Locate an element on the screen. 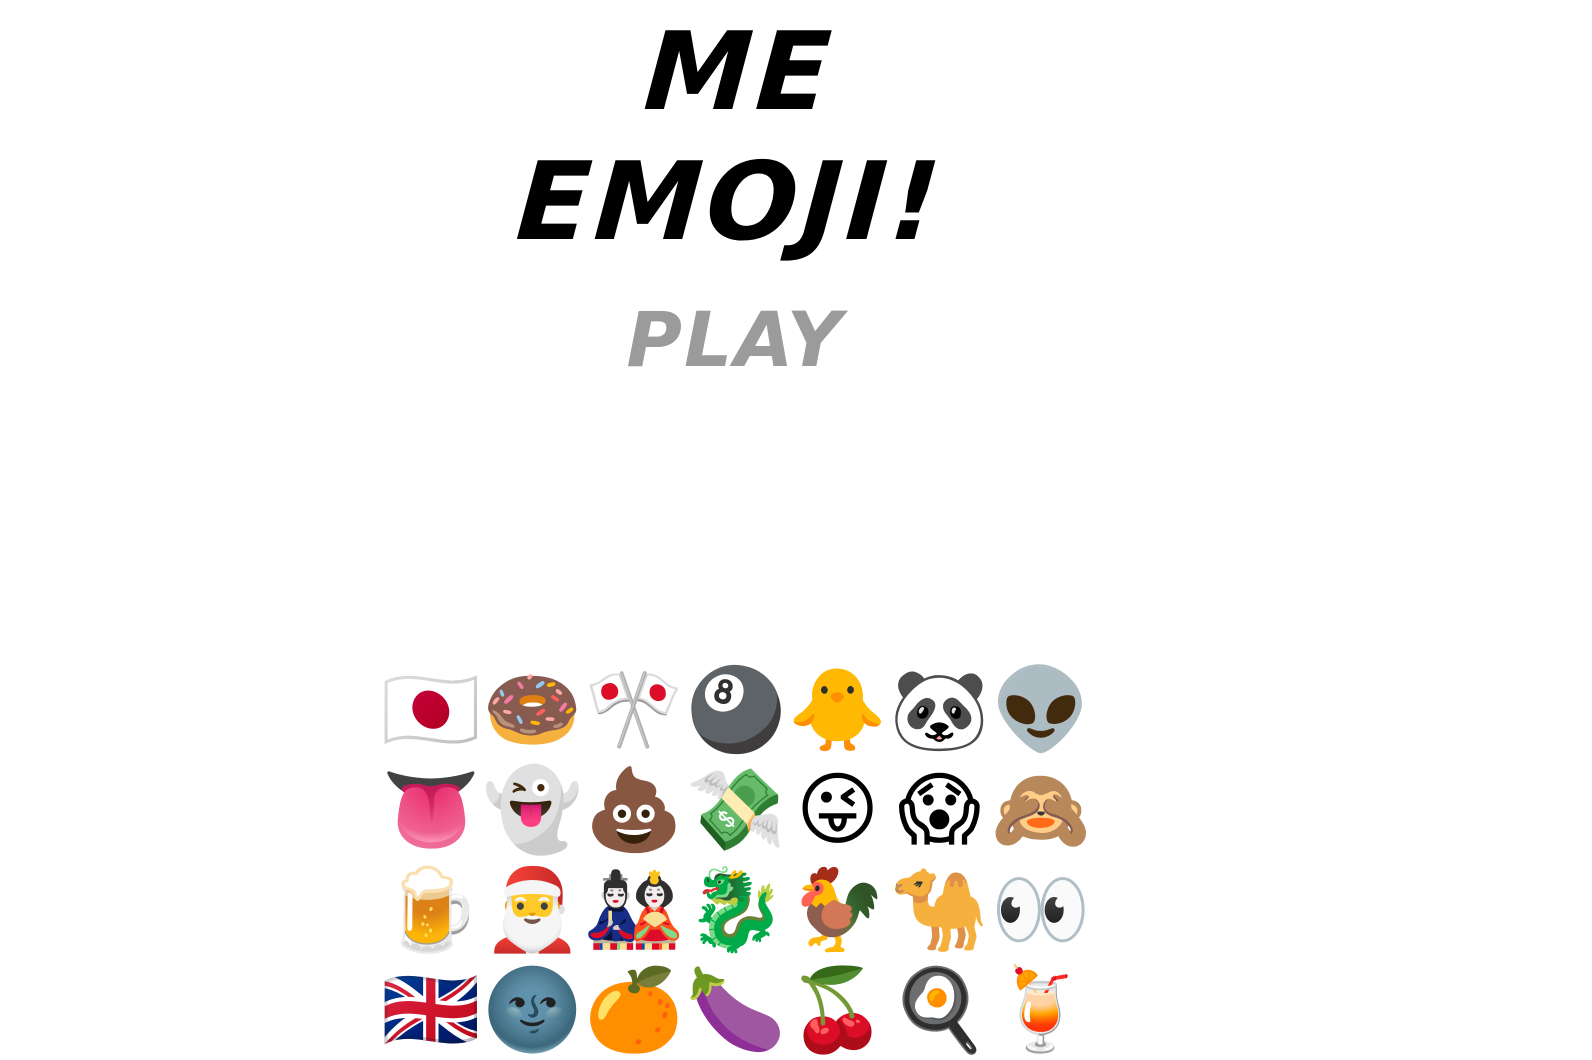  emoji-japanese-dolls-icon: 🎎 is located at coordinates (634, 910).